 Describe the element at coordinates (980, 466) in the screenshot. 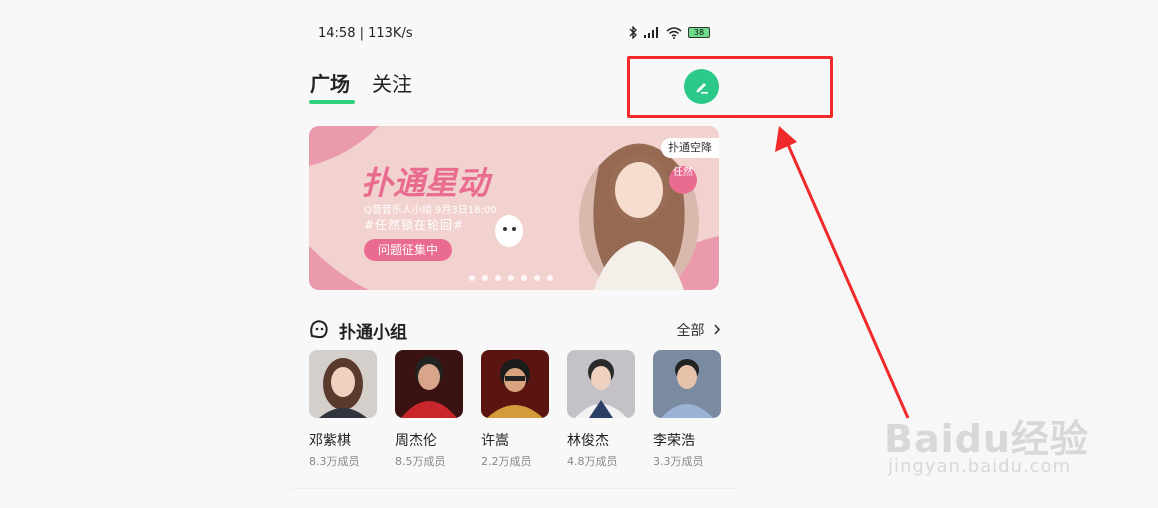

I see `watermark-url: jingyan.baidu.com` at that location.